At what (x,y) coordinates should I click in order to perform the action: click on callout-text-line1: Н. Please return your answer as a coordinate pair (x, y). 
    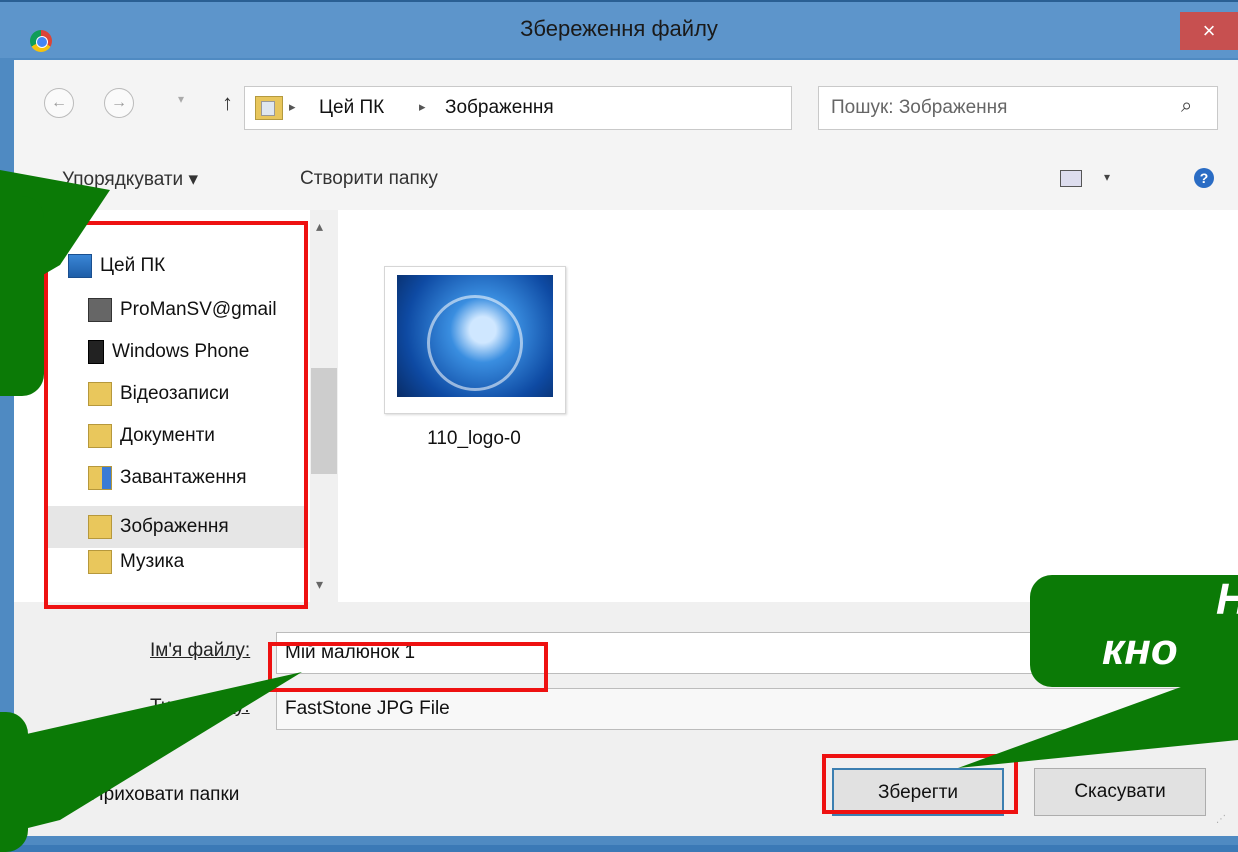
    Looking at the image, I should click on (1227, 600).